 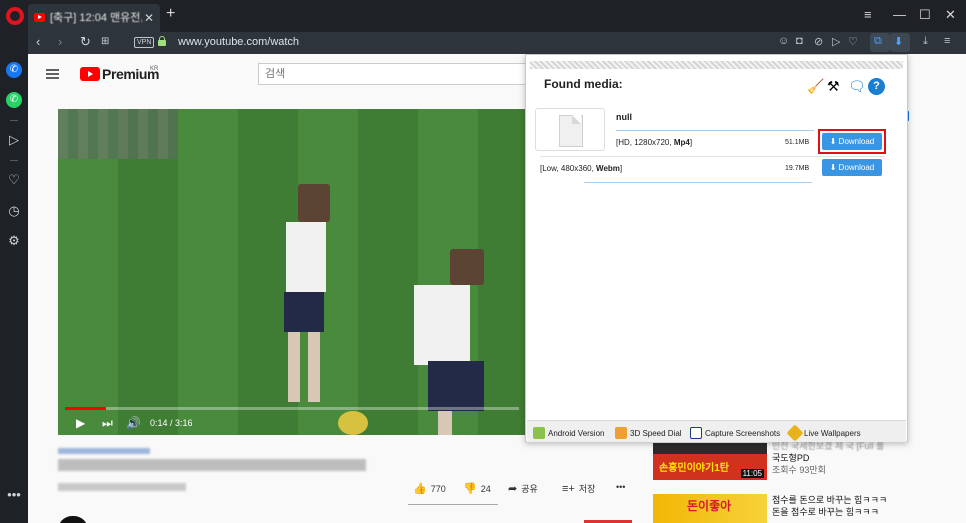 What do you see at coordinates (477, 488) in the screenshot?
I see `dislike-button: 👎 24` at bounding box center [477, 488].